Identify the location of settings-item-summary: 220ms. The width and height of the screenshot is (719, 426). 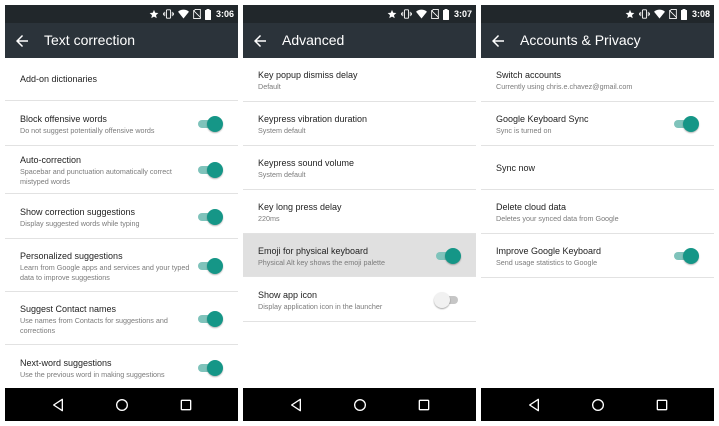
(269, 218).